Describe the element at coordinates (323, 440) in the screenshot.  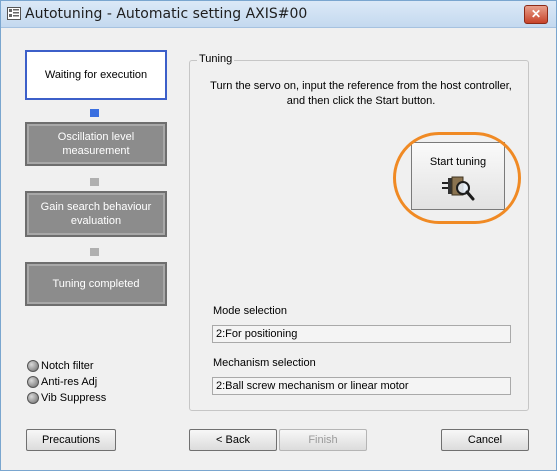
I see `finish-button: Finish` at that location.